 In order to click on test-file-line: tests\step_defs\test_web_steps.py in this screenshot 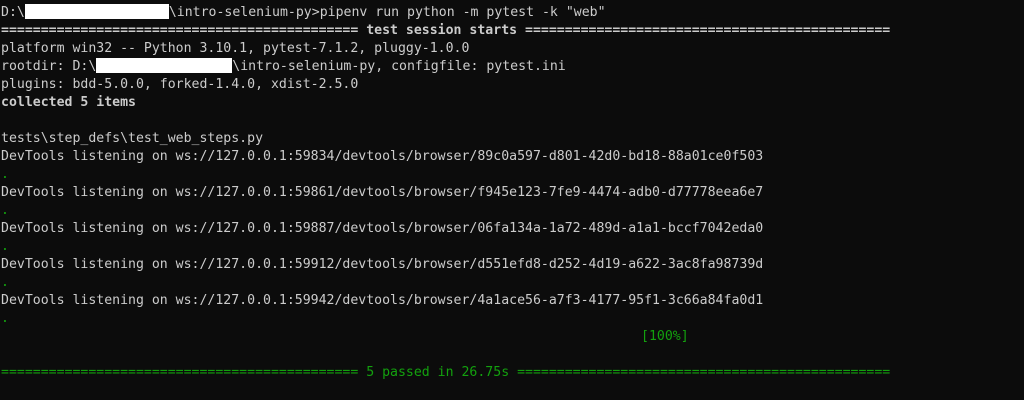, I will do `click(132, 138)`.